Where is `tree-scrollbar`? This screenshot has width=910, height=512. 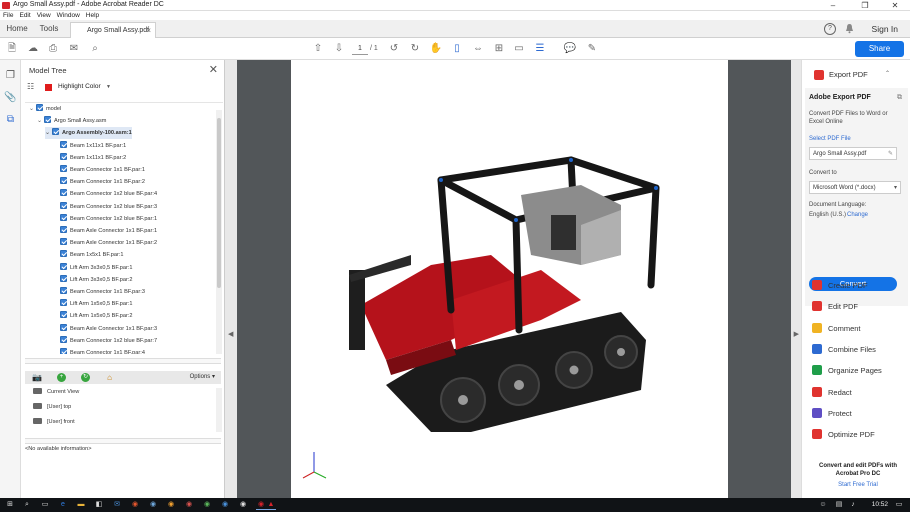 tree-scrollbar is located at coordinates (219, 232).